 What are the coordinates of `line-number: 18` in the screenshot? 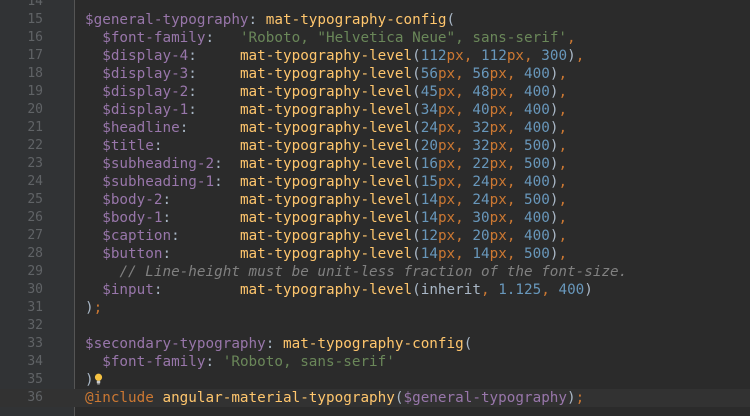 It's located at (35, 73).